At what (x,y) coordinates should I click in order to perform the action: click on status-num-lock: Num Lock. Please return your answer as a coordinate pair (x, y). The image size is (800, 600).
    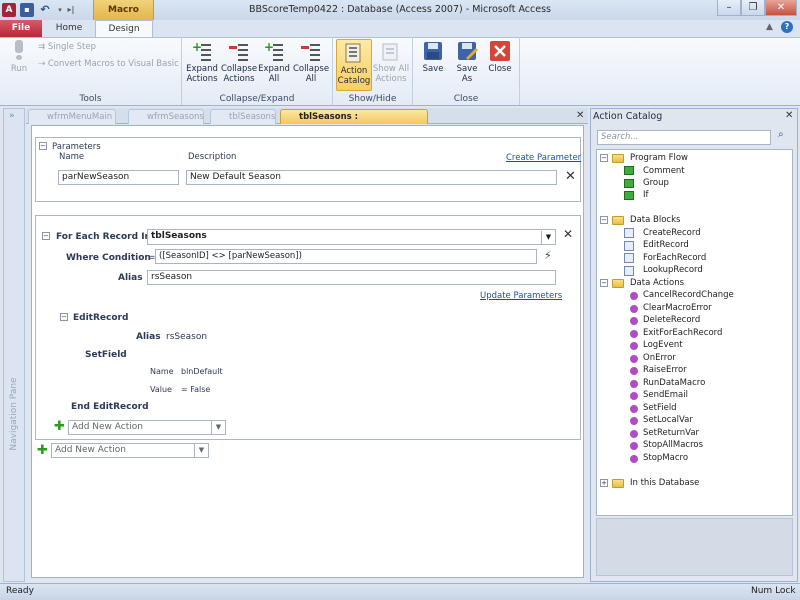
    Looking at the image, I should click on (773, 591).